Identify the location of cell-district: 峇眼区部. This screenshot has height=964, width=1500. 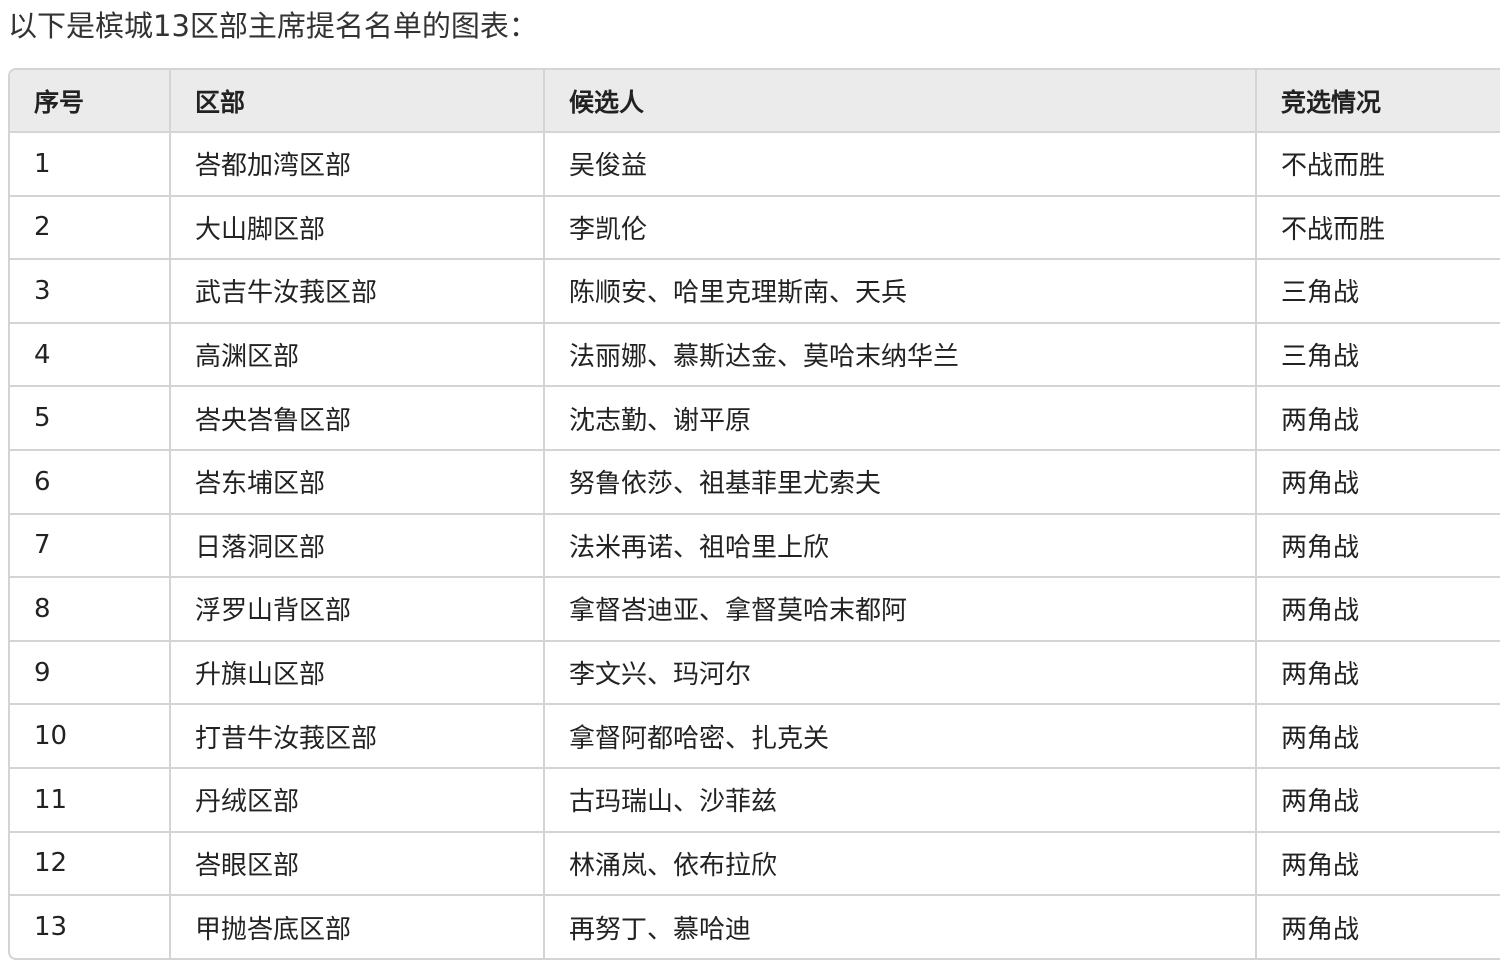
(357, 864).